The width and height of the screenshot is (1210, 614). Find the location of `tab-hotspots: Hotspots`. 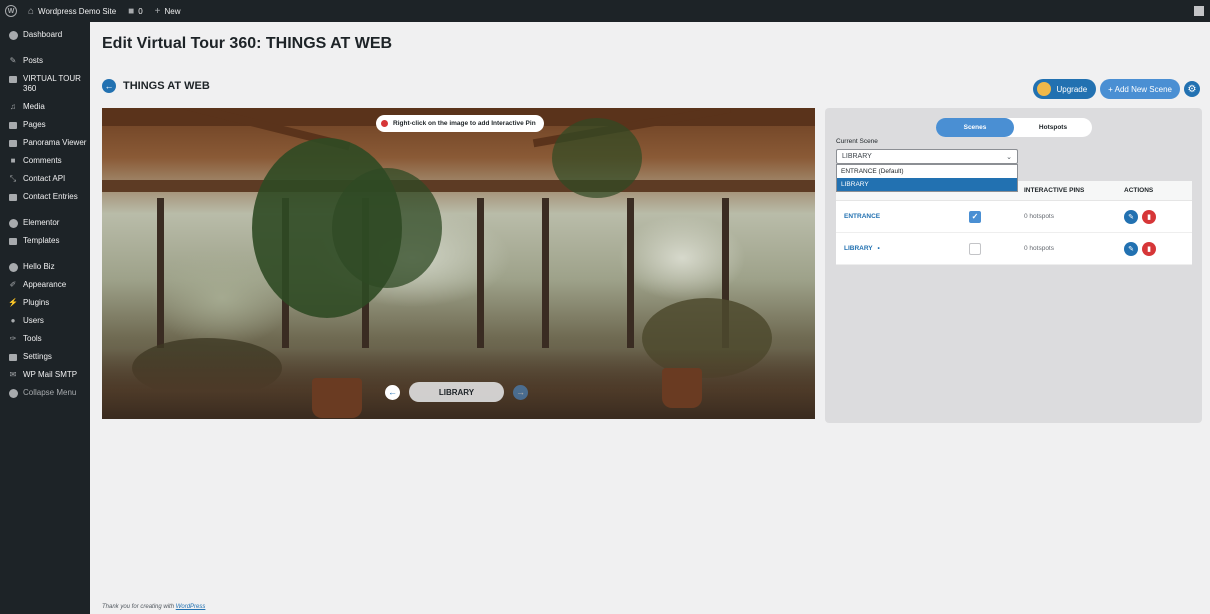

tab-hotspots: Hotspots is located at coordinates (1053, 127).